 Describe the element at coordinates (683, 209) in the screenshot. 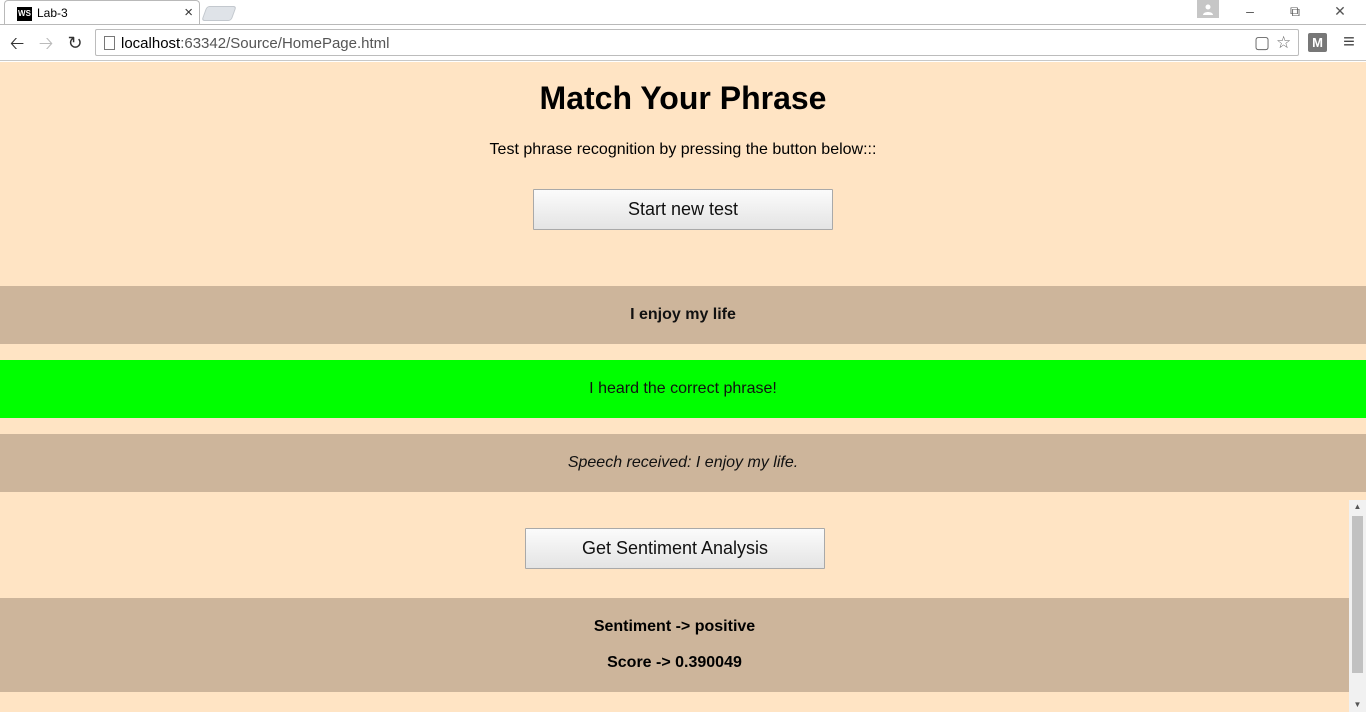

I see `start-new-test-button: Start new test` at that location.